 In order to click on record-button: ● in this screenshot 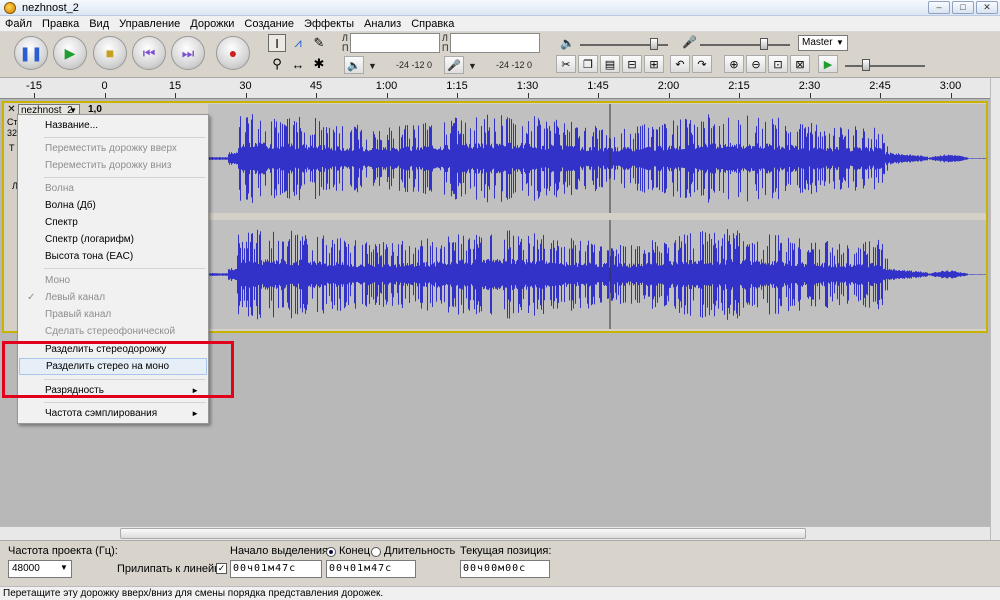, I will do `click(233, 53)`.